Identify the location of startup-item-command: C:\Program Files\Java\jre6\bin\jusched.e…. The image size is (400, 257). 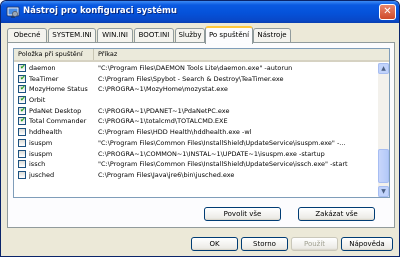
(166, 174).